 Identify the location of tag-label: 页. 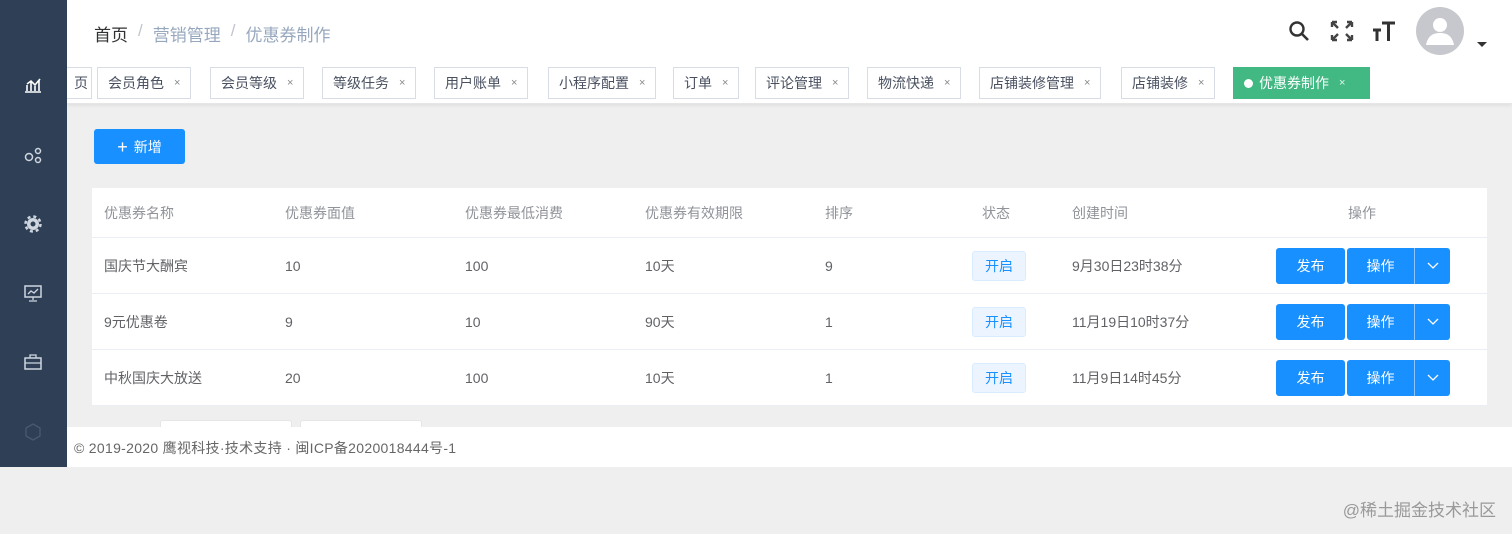
(81, 83).